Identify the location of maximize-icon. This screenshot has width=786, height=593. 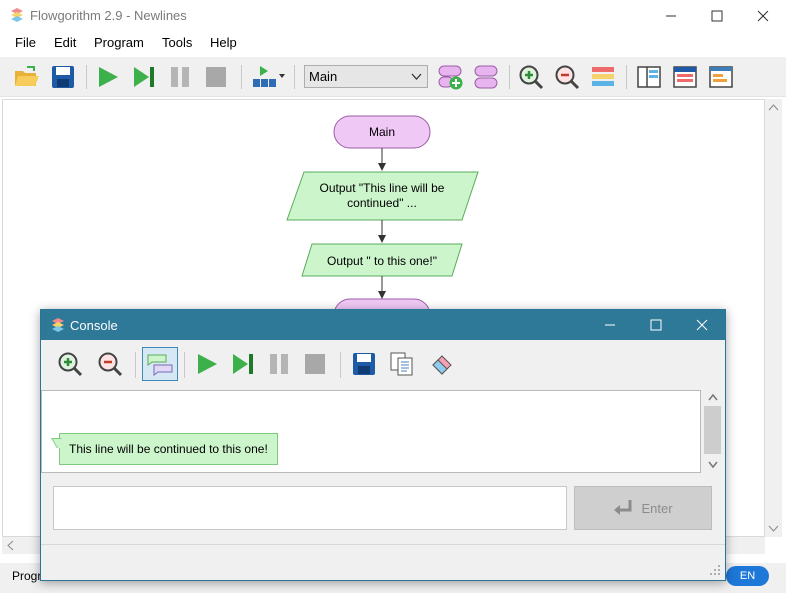
(656, 325).